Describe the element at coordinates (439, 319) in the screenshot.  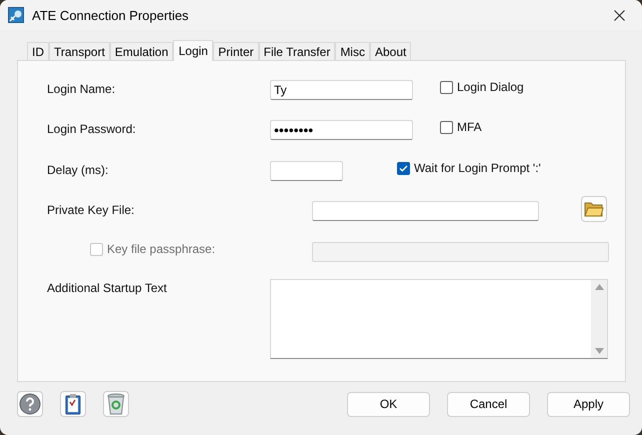
I see `startup-text-area` at that location.